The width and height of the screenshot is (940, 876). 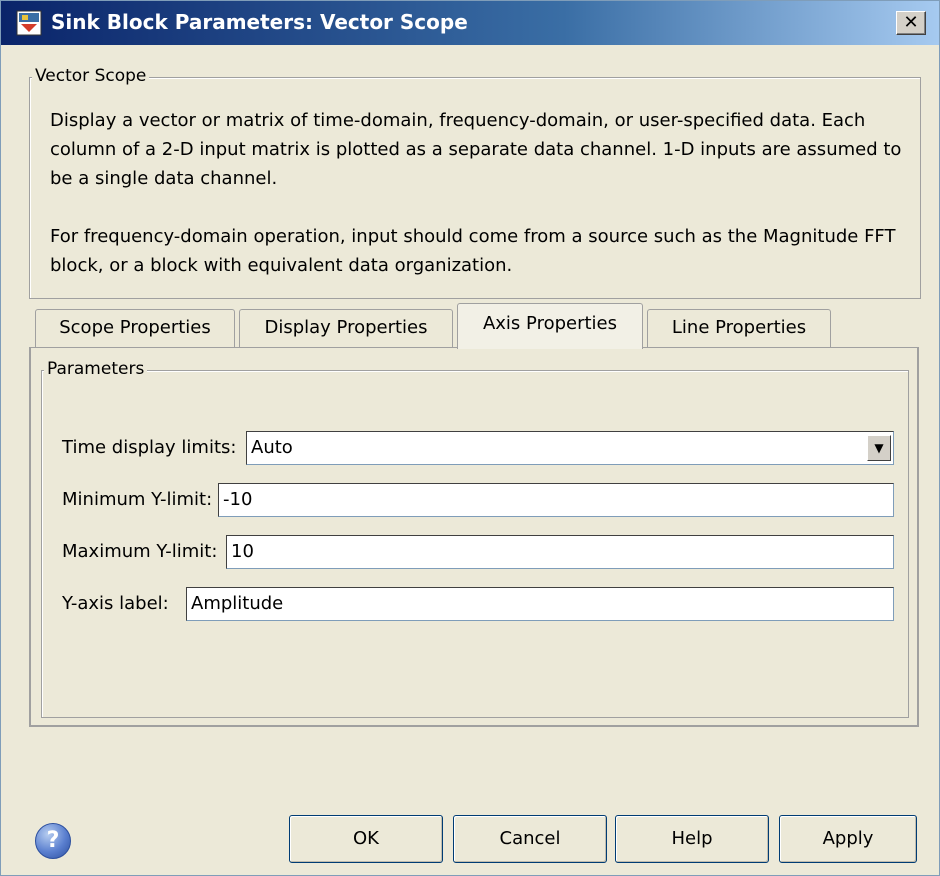 I want to click on tab-axis-properties: Axis Properties, so click(x=550, y=326).